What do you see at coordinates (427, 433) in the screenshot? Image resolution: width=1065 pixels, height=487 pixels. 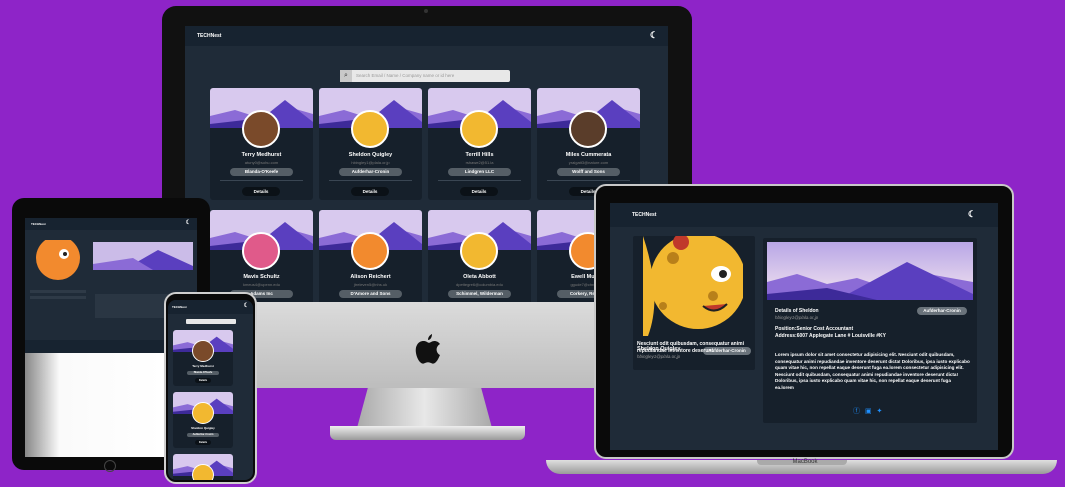 I see `imac-foot` at bounding box center [427, 433].